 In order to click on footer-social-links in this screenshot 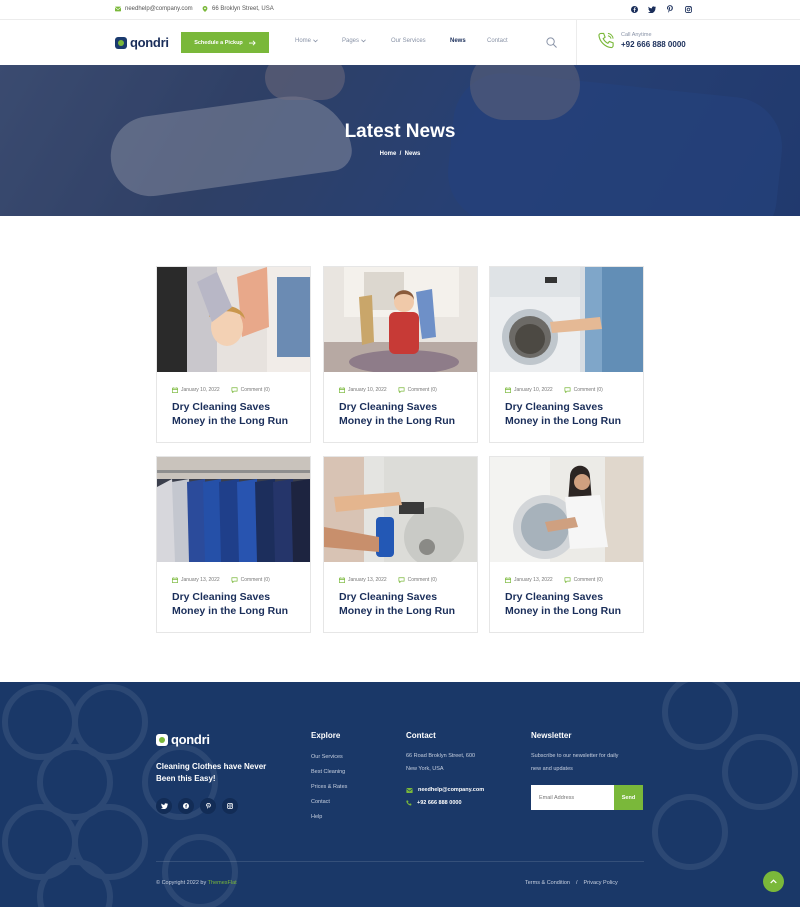, I will do `click(197, 806)`.